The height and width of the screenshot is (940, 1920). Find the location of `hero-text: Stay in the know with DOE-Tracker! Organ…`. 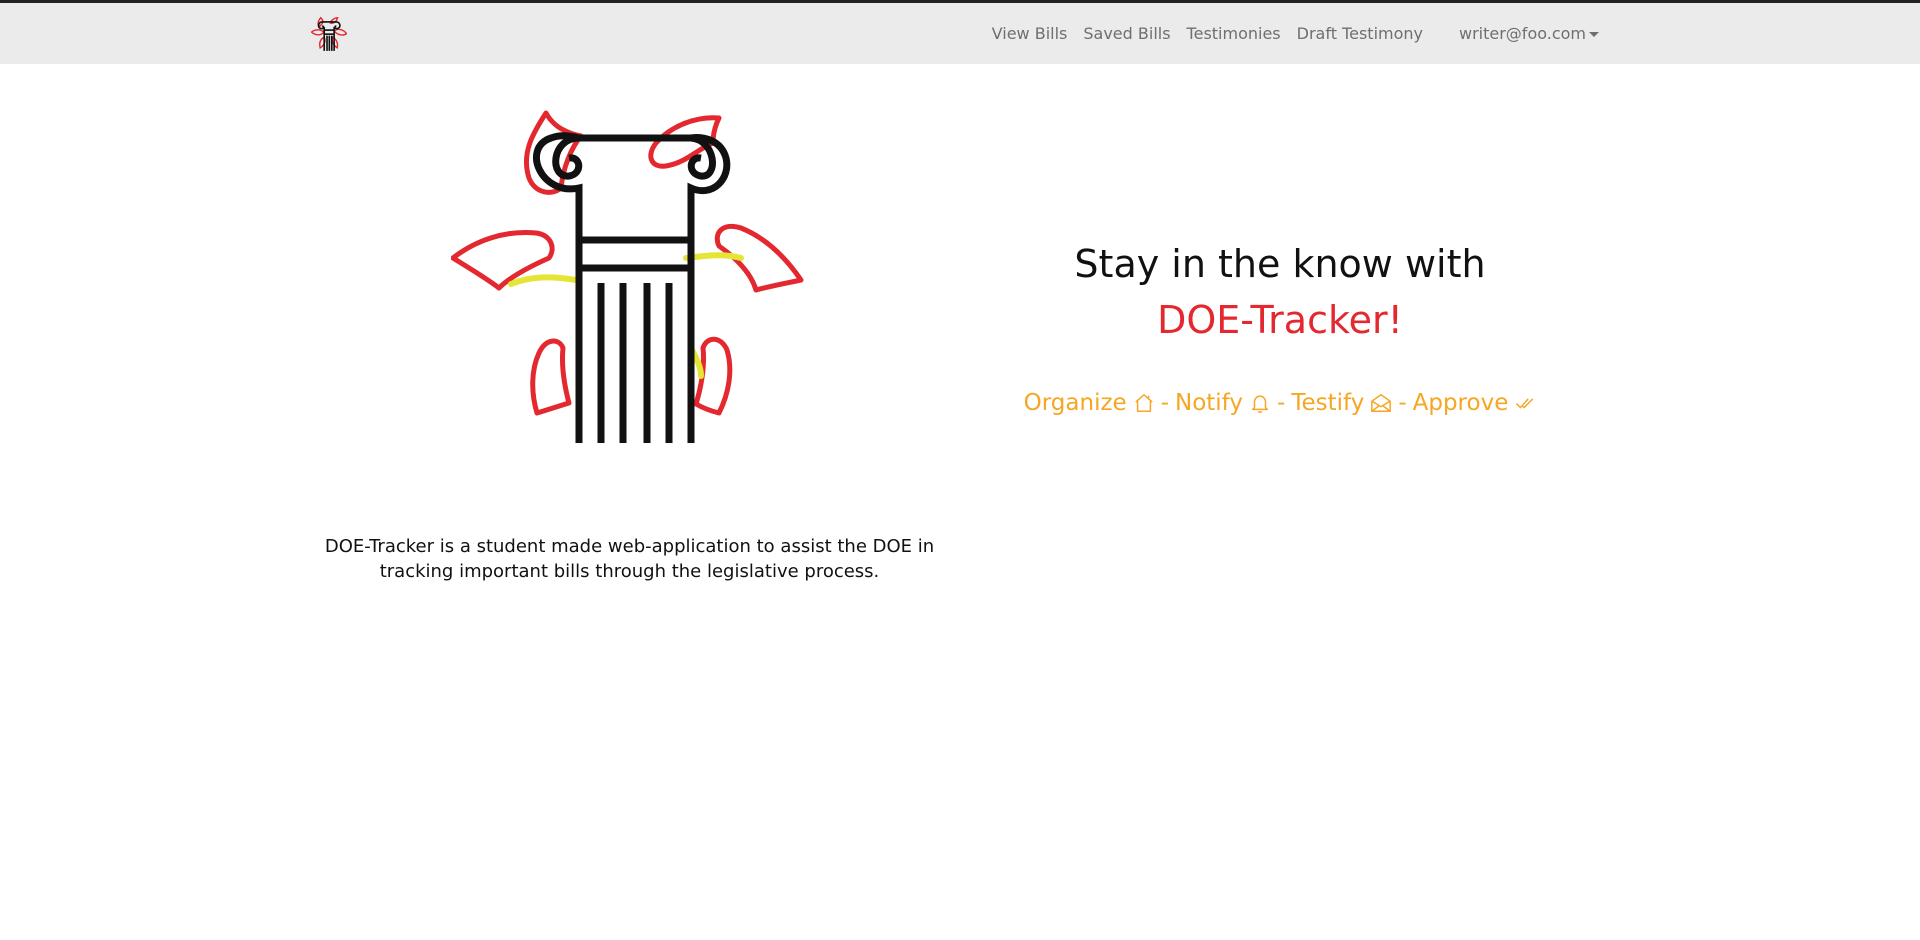

hero-text: Stay in the know with DOE-Tracker! Organ… is located at coordinates (1280, 326).